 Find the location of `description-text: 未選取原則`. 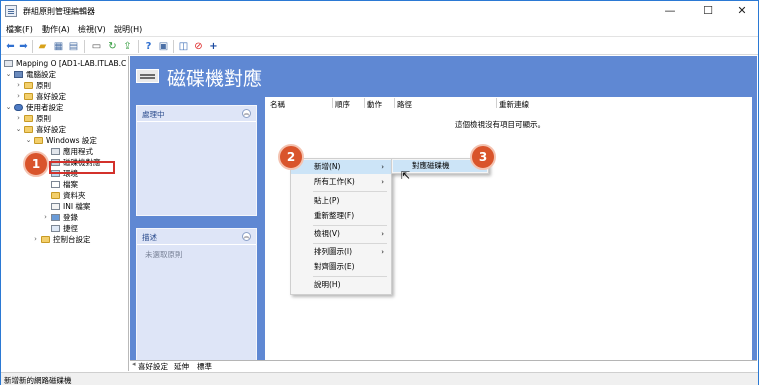

description-text: 未選取原則 is located at coordinates (164, 254).